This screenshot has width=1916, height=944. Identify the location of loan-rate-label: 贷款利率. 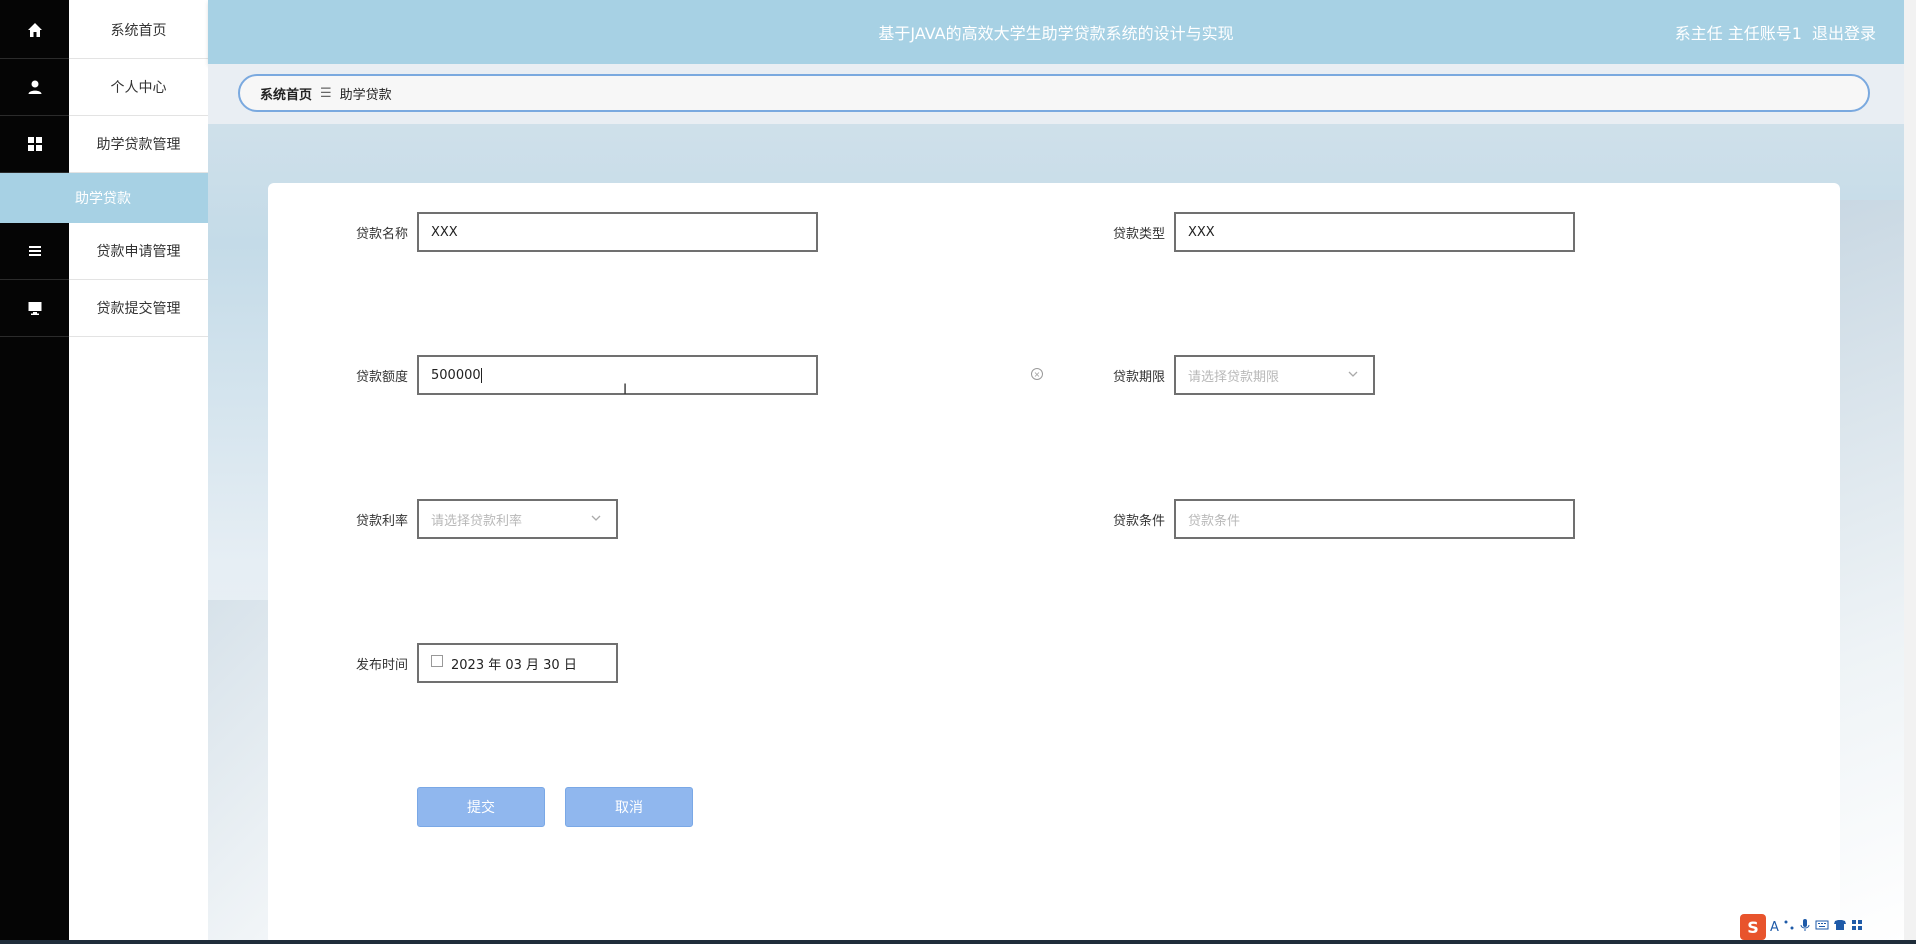
(381, 521).